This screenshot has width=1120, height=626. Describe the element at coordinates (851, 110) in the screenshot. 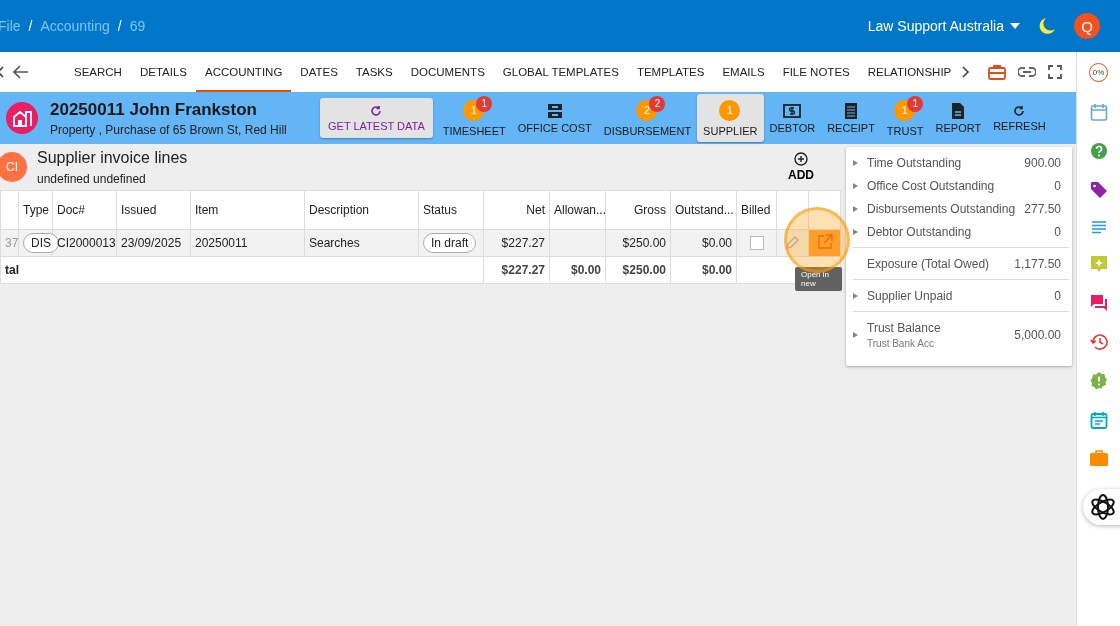

I see `receipt-icon` at that location.